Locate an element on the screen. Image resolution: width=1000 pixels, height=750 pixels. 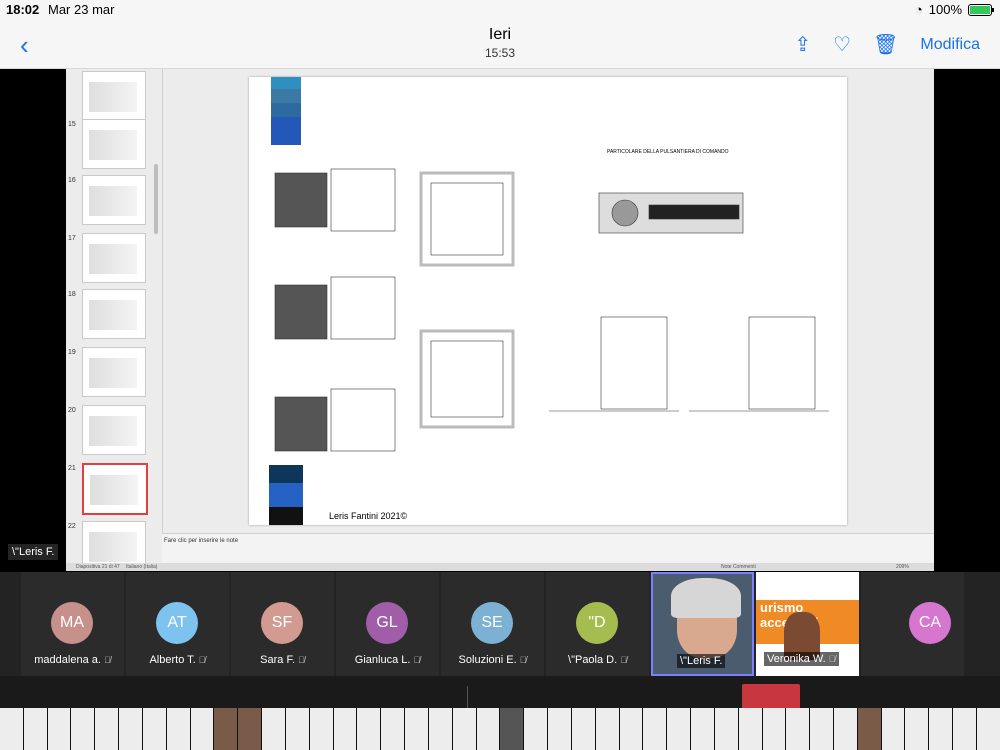
nav-actions: ⇪ ♡ 🗑 Modifica is located at coordinates (887, 44).